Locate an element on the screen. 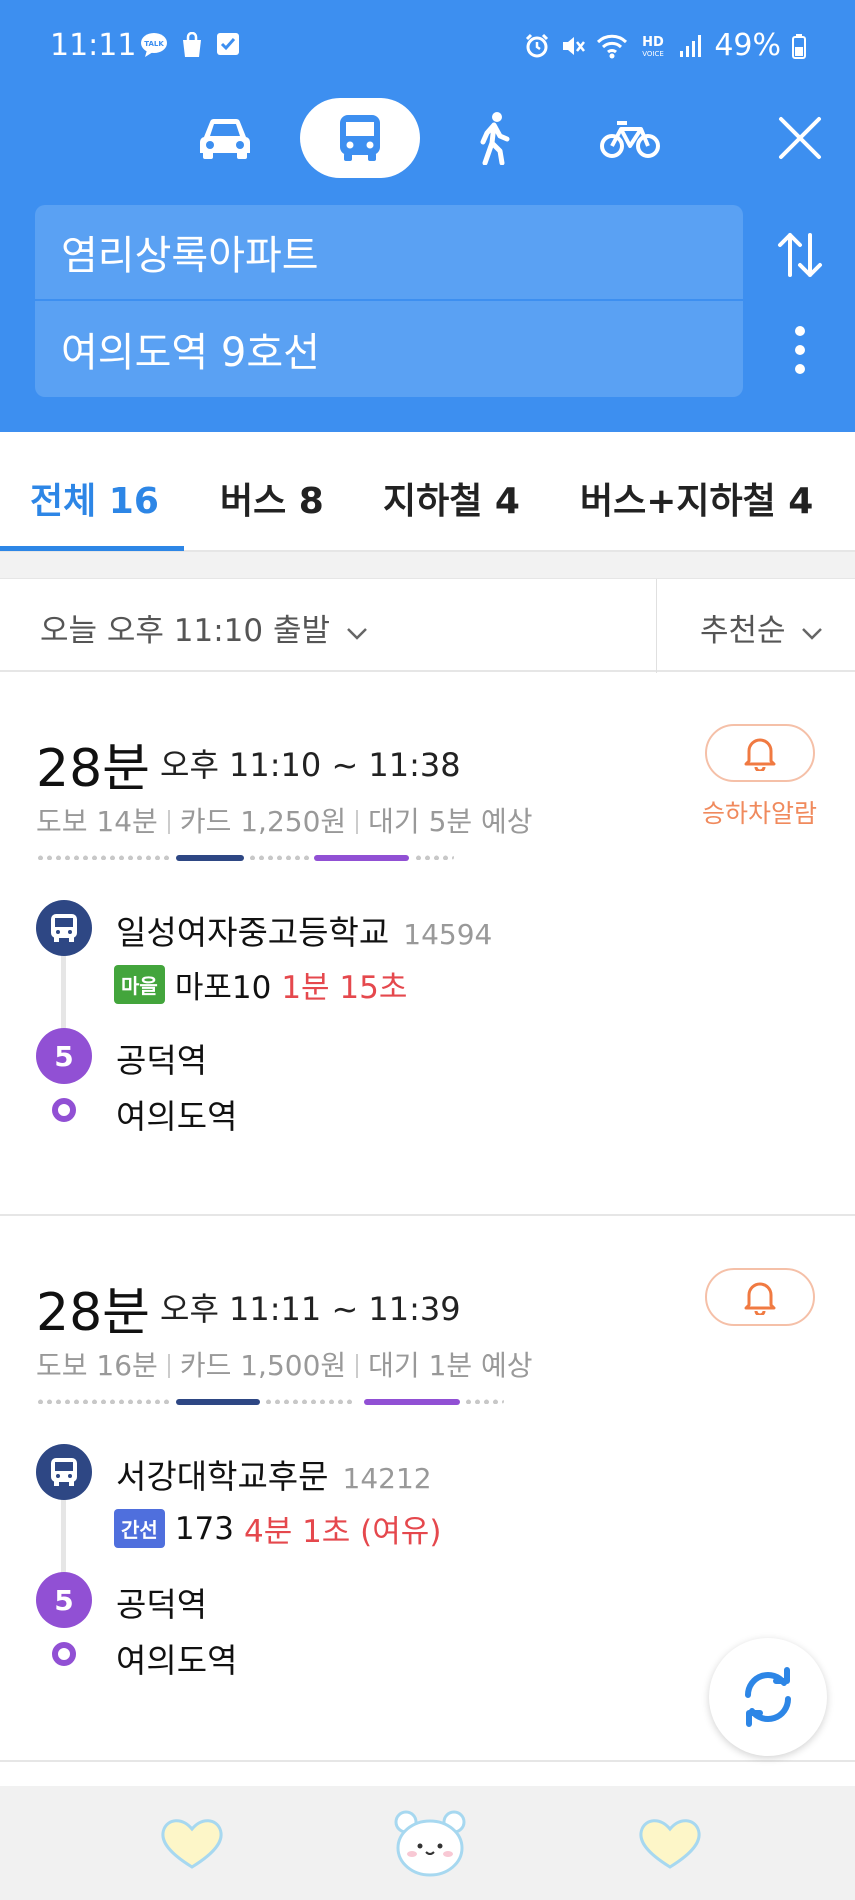  notification-icons: TALK is located at coordinates (190, 45).